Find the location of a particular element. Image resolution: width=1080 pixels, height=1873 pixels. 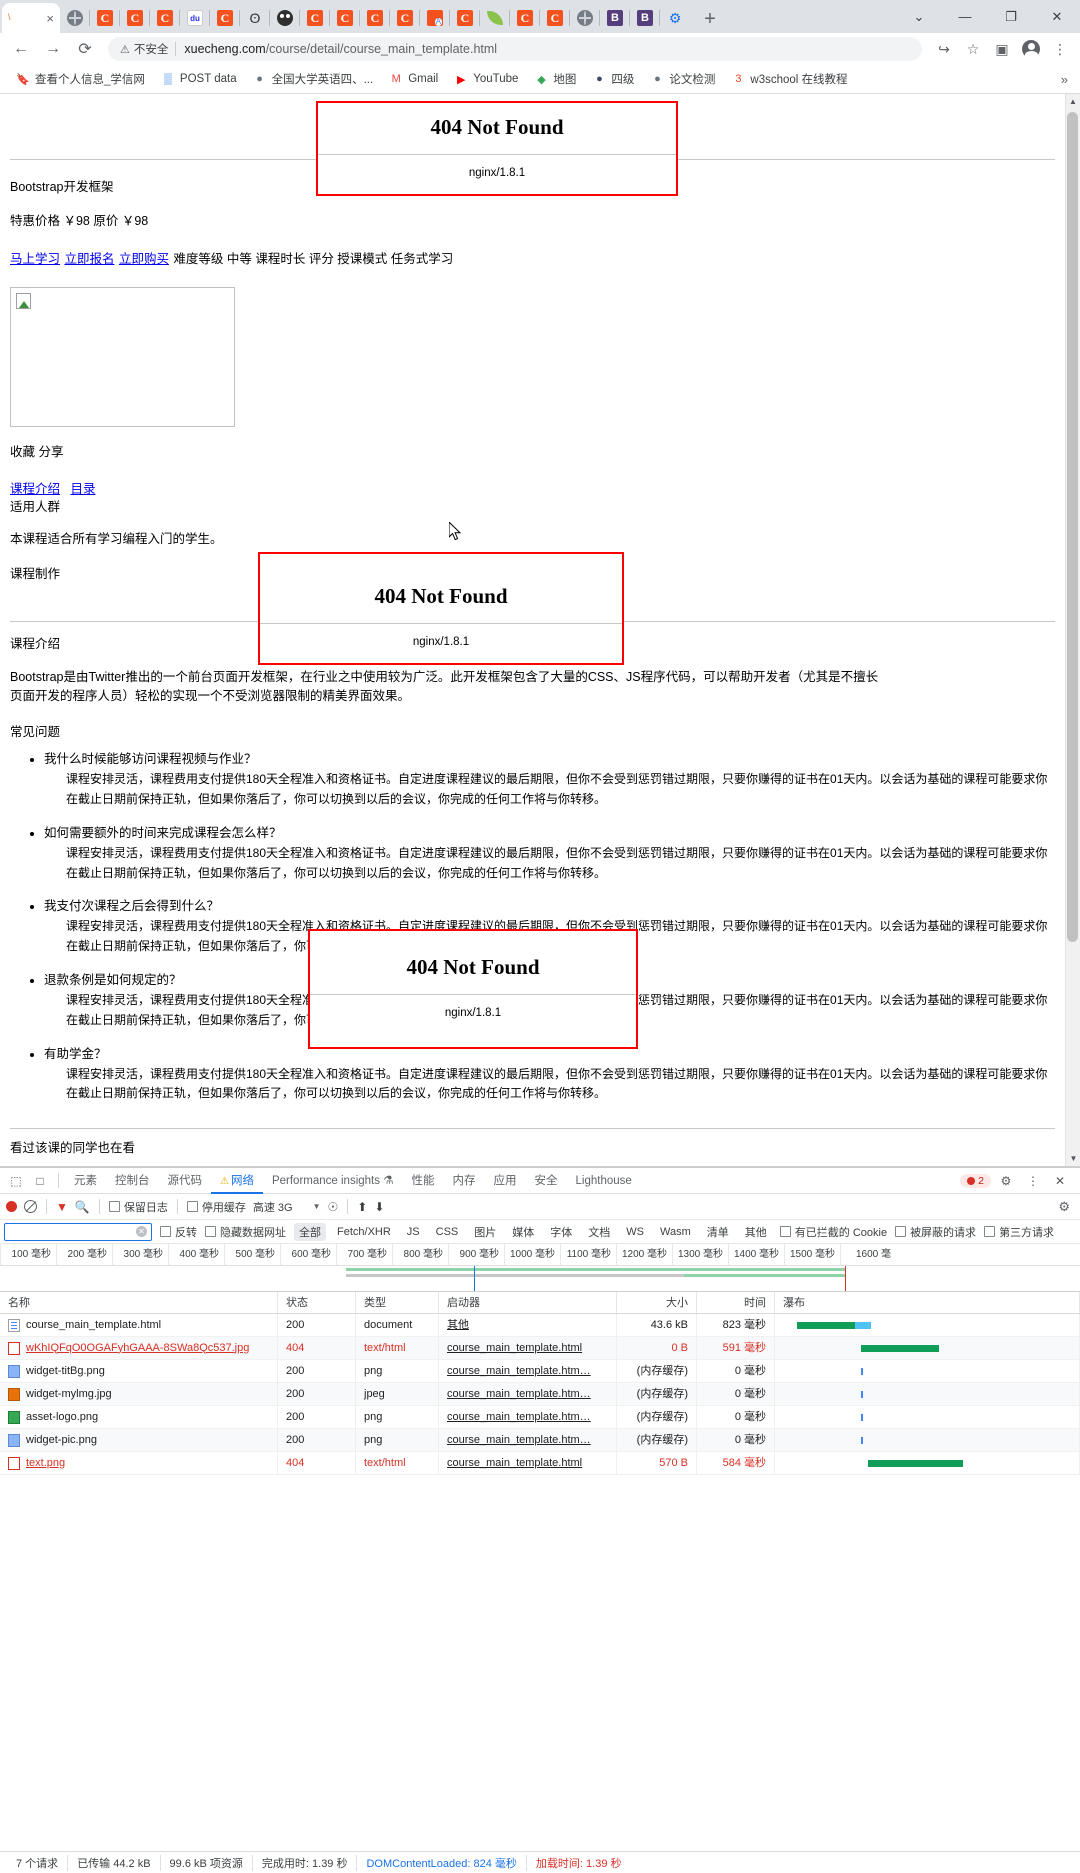

back-button: ← is located at coordinates (21, 49).